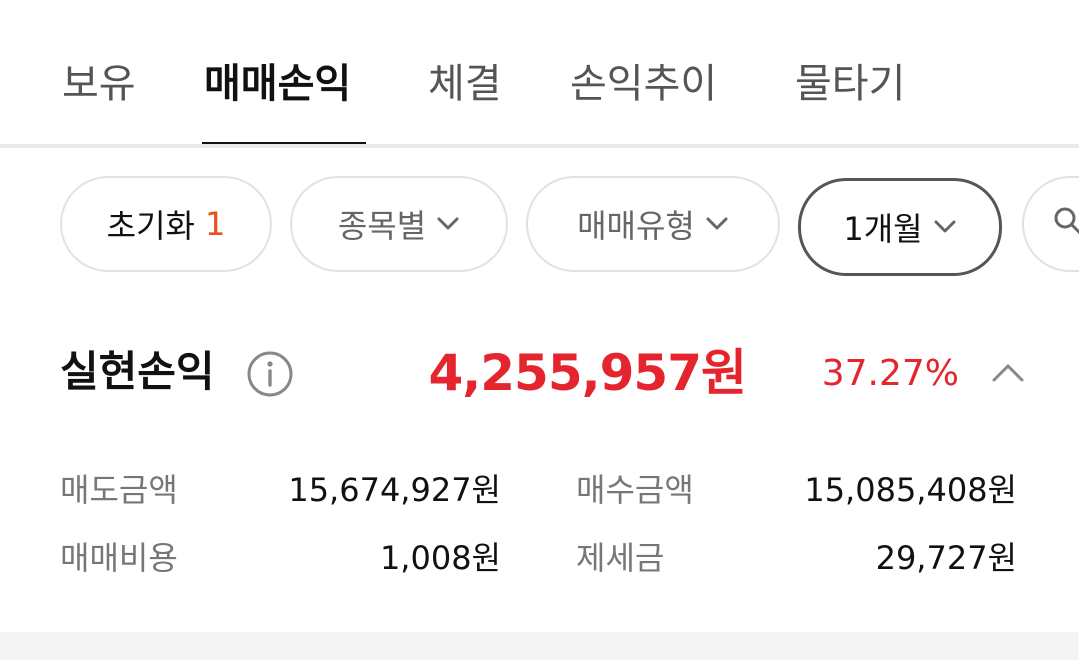  What do you see at coordinates (270, 374) in the screenshot?
I see `info-icon` at bounding box center [270, 374].